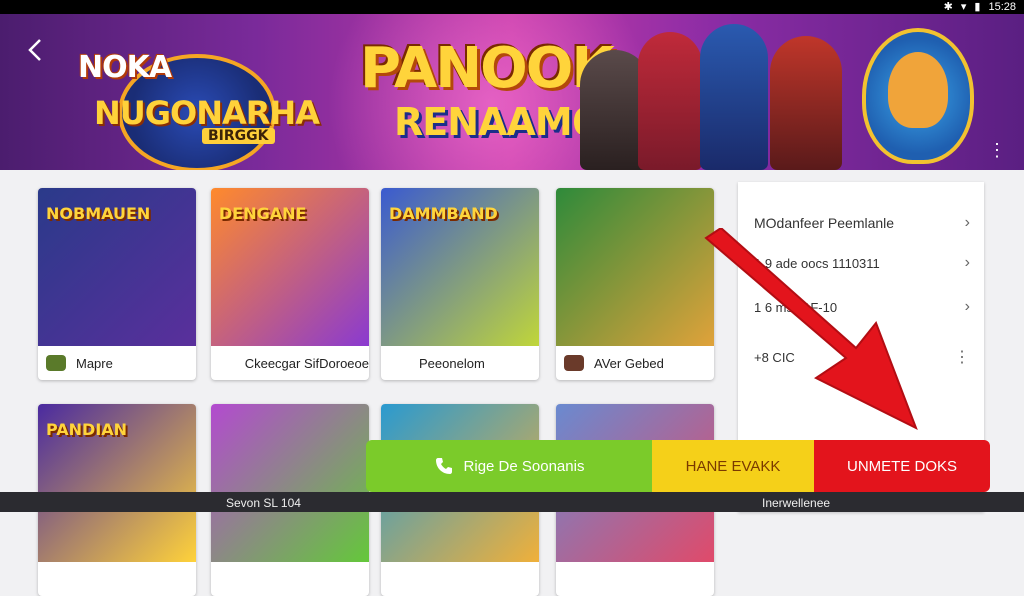  I want to click on game-logo: NOKA NUGONARHA BIRGGK, so click(195, 104).